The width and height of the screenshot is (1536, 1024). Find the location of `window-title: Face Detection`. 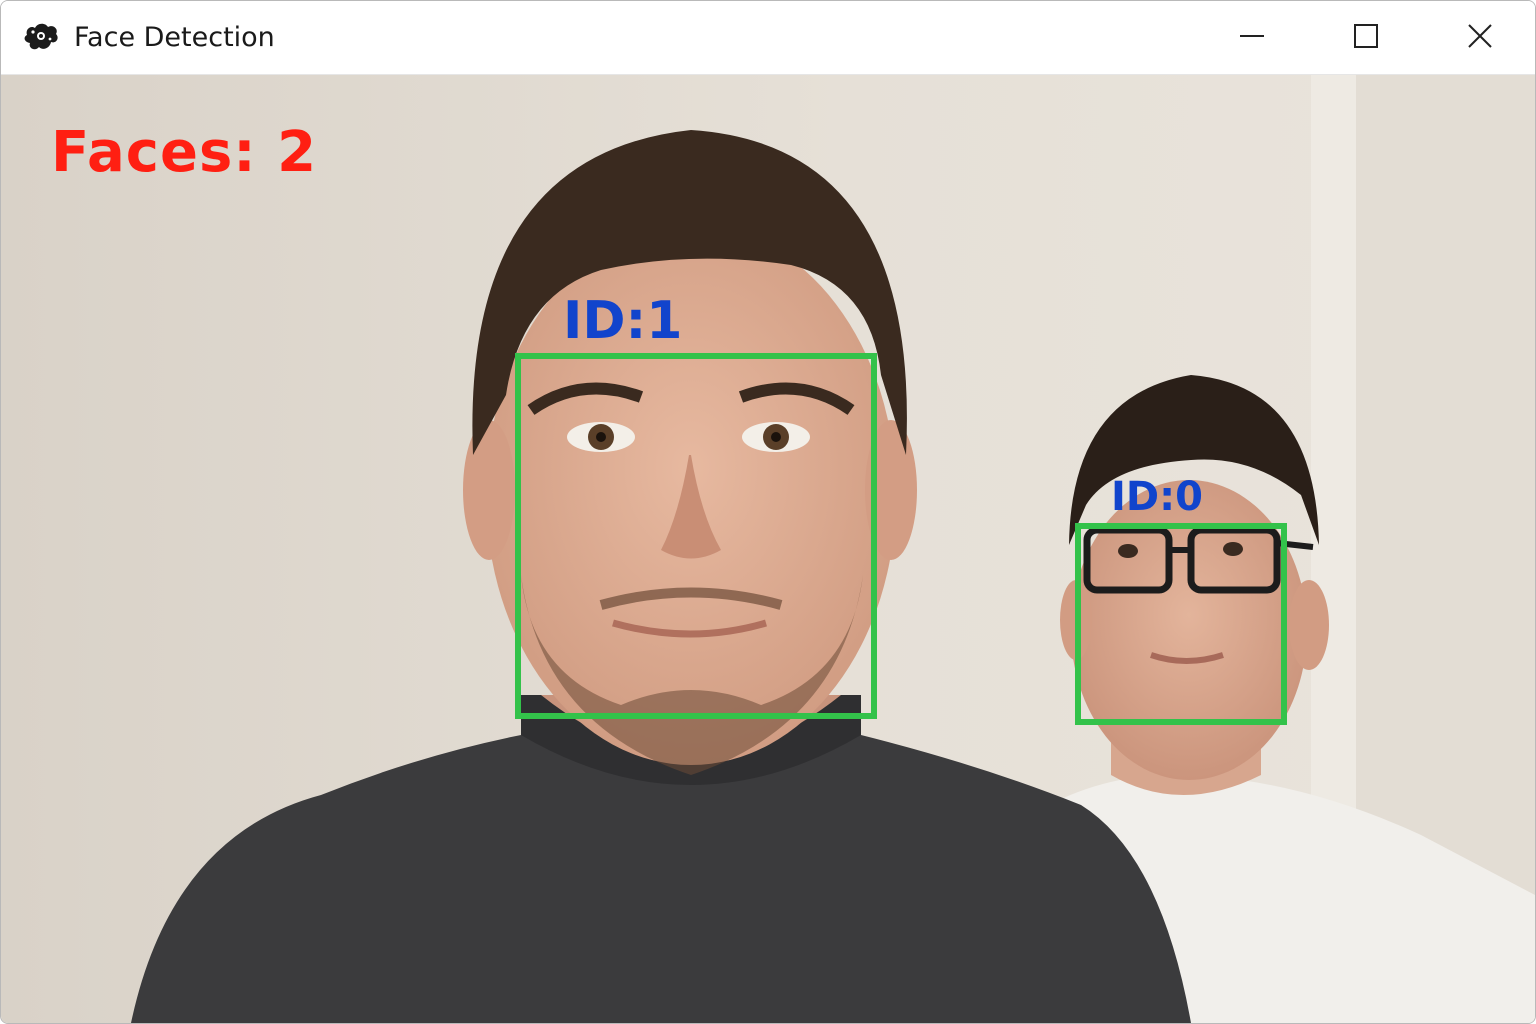

window-title: Face Detection is located at coordinates (174, 37).